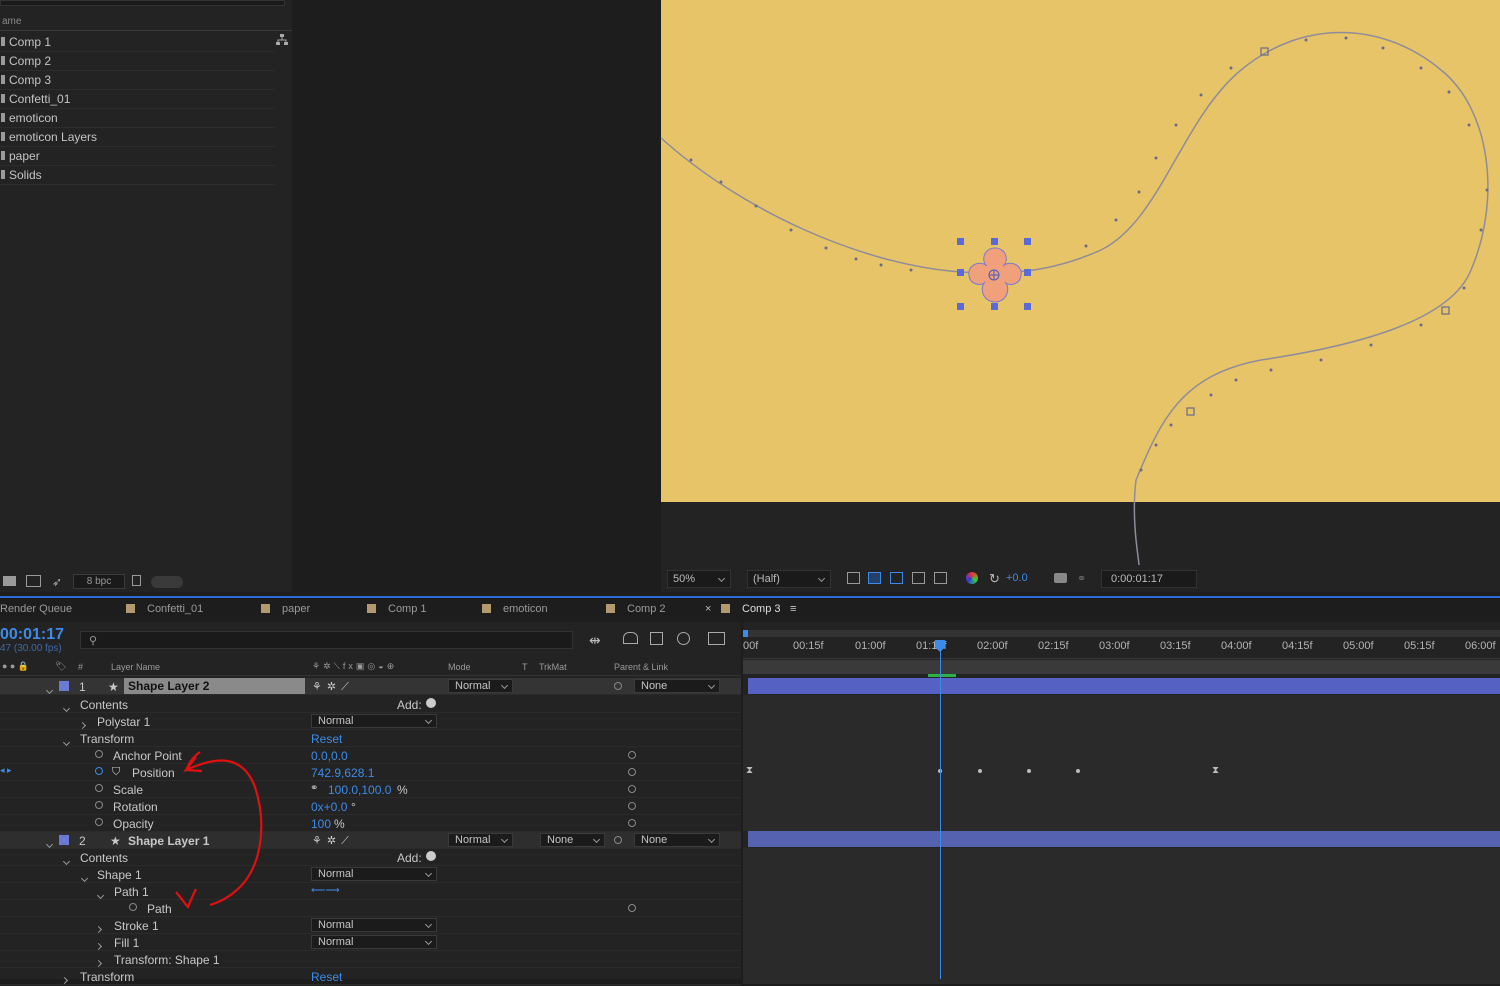  What do you see at coordinates (972, 578) in the screenshot?
I see `color-channels-icon` at bounding box center [972, 578].